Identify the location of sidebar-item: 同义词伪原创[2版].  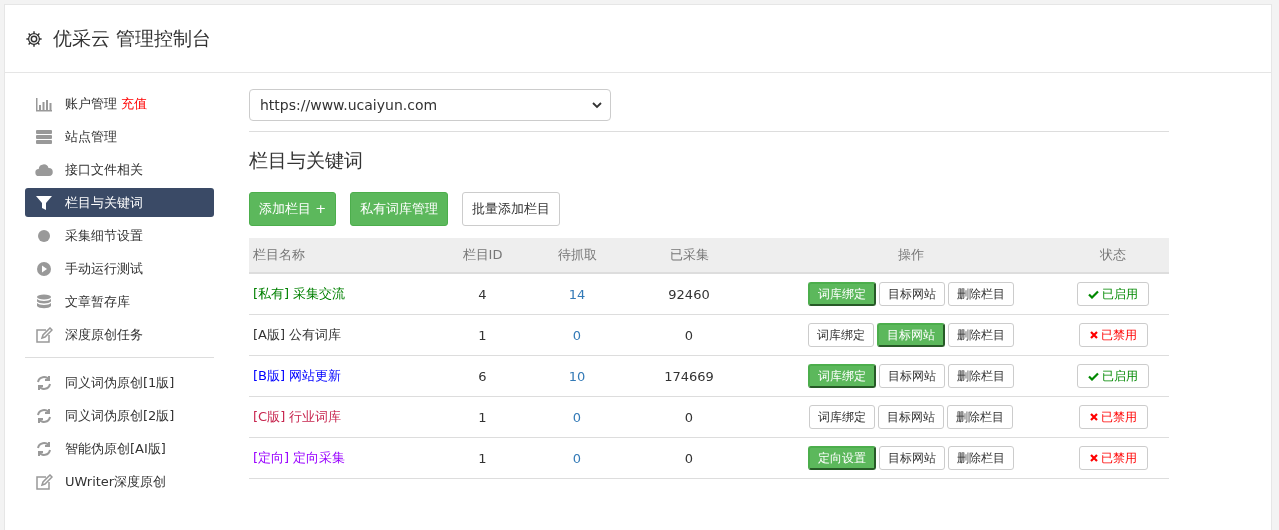
(119, 415).